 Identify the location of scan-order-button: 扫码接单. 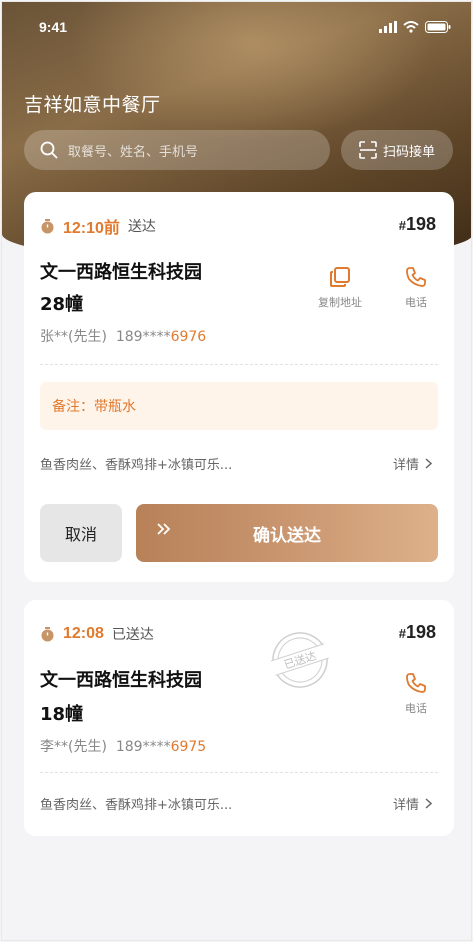
(397, 150).